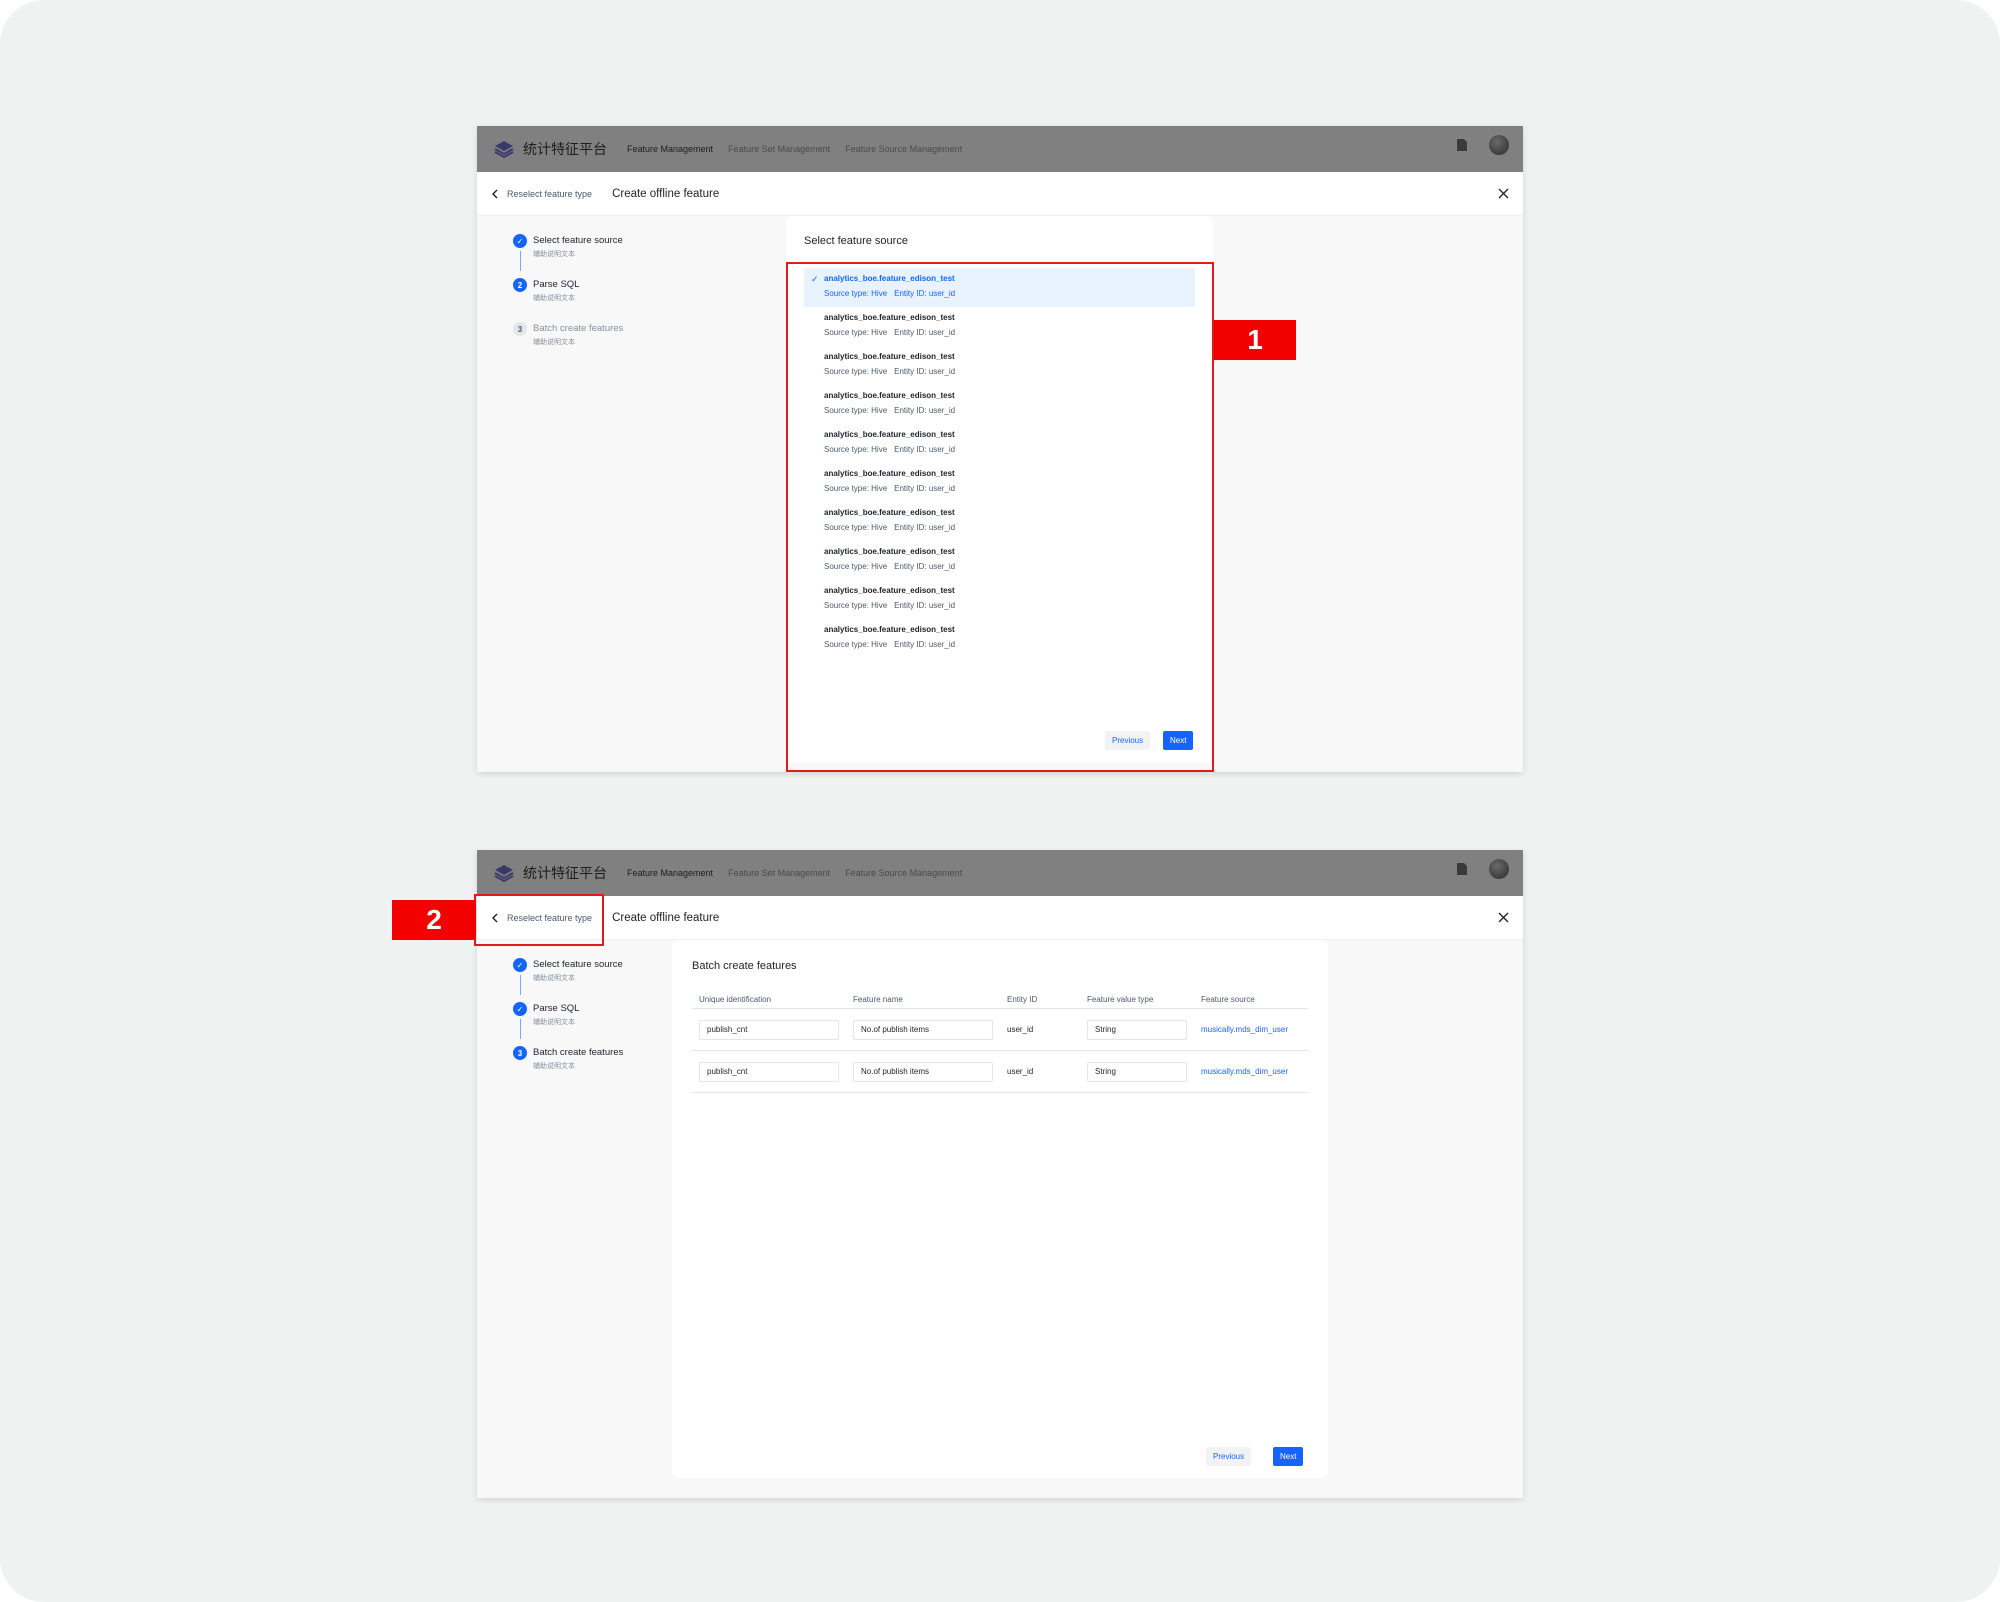  What do you see at coordinates (520, 1029) in the screenshot?
I see `step-connector` at bounding box center [520, 1029].